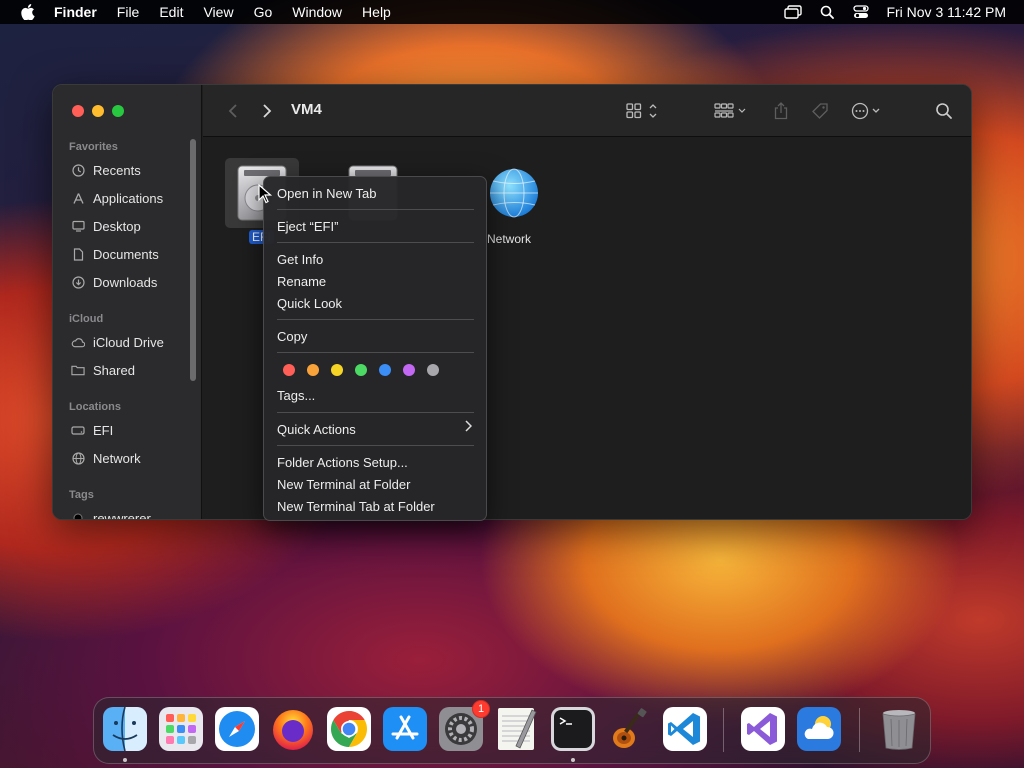  What do you see at coordinates (78, 282) in the screenshot?
I see `download-icon` at bounding box center [78, 282].